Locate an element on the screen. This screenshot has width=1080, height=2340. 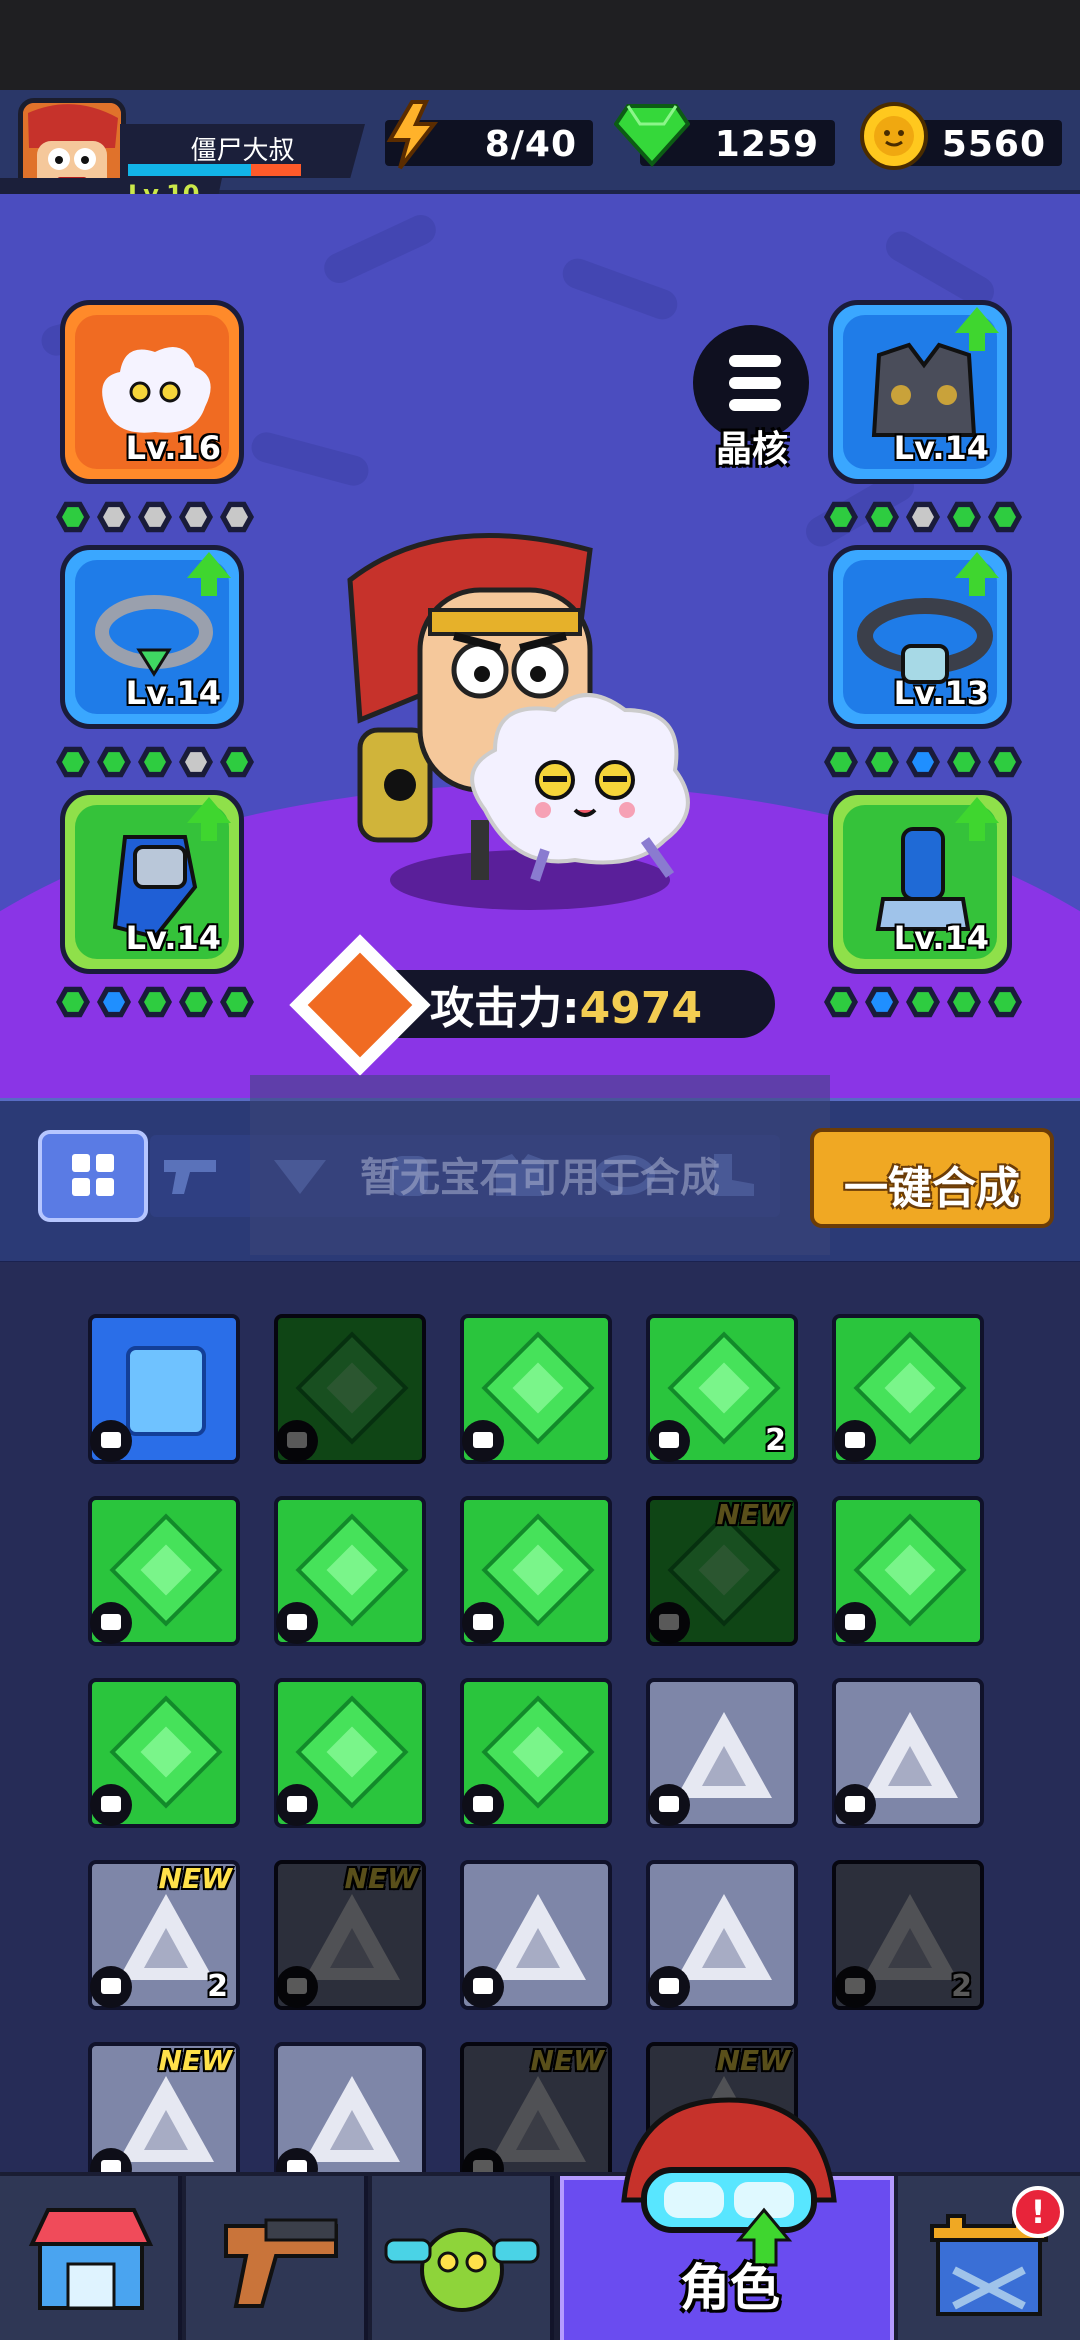
core-label: 晶核 is located at coordinates (751, 449).